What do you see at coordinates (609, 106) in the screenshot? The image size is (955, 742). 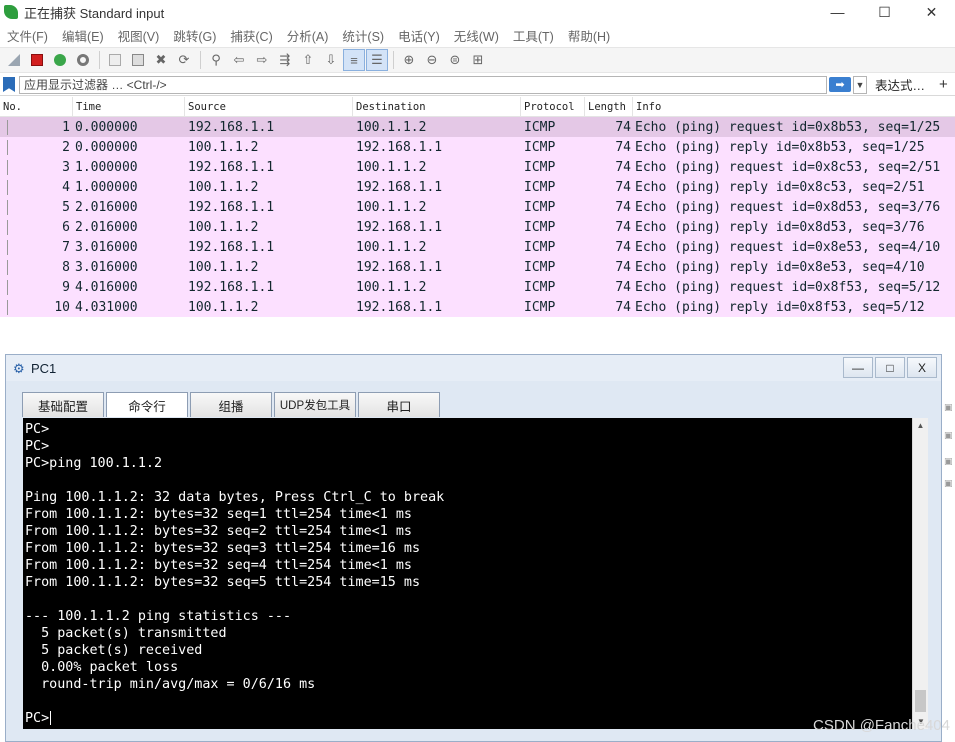 I see `column-header-length: Length` at bounding box center [609, 106].